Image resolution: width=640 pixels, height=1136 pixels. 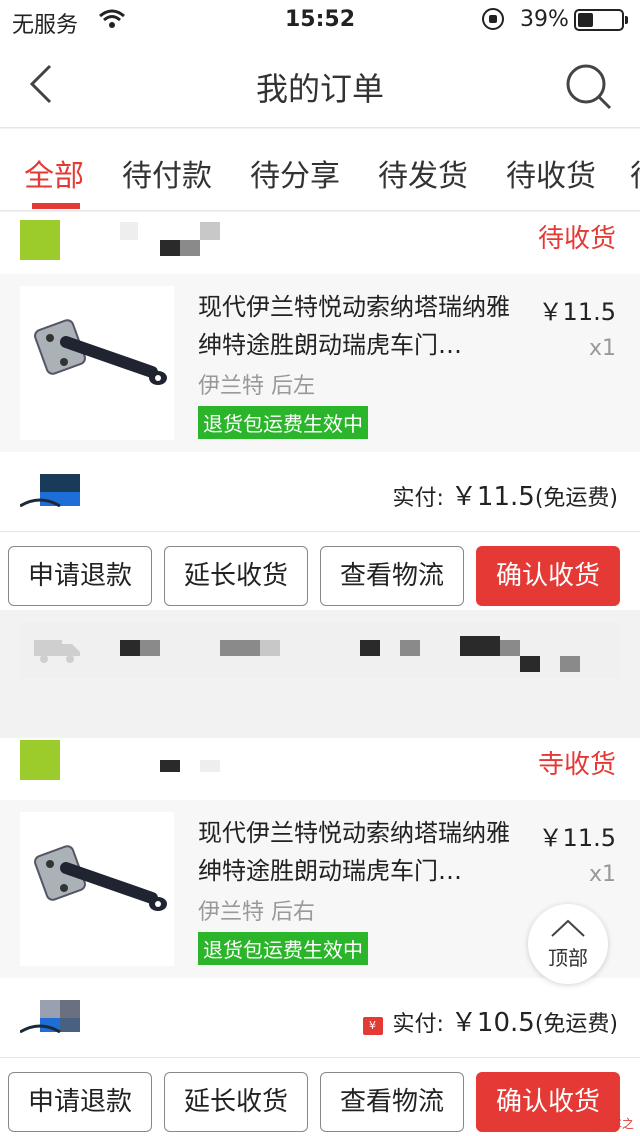 What do you see at coordinates (320, 20) in the screenshot?
I see `status-bar: 无服务 15:52 39%` at bounding box center [320, 20].